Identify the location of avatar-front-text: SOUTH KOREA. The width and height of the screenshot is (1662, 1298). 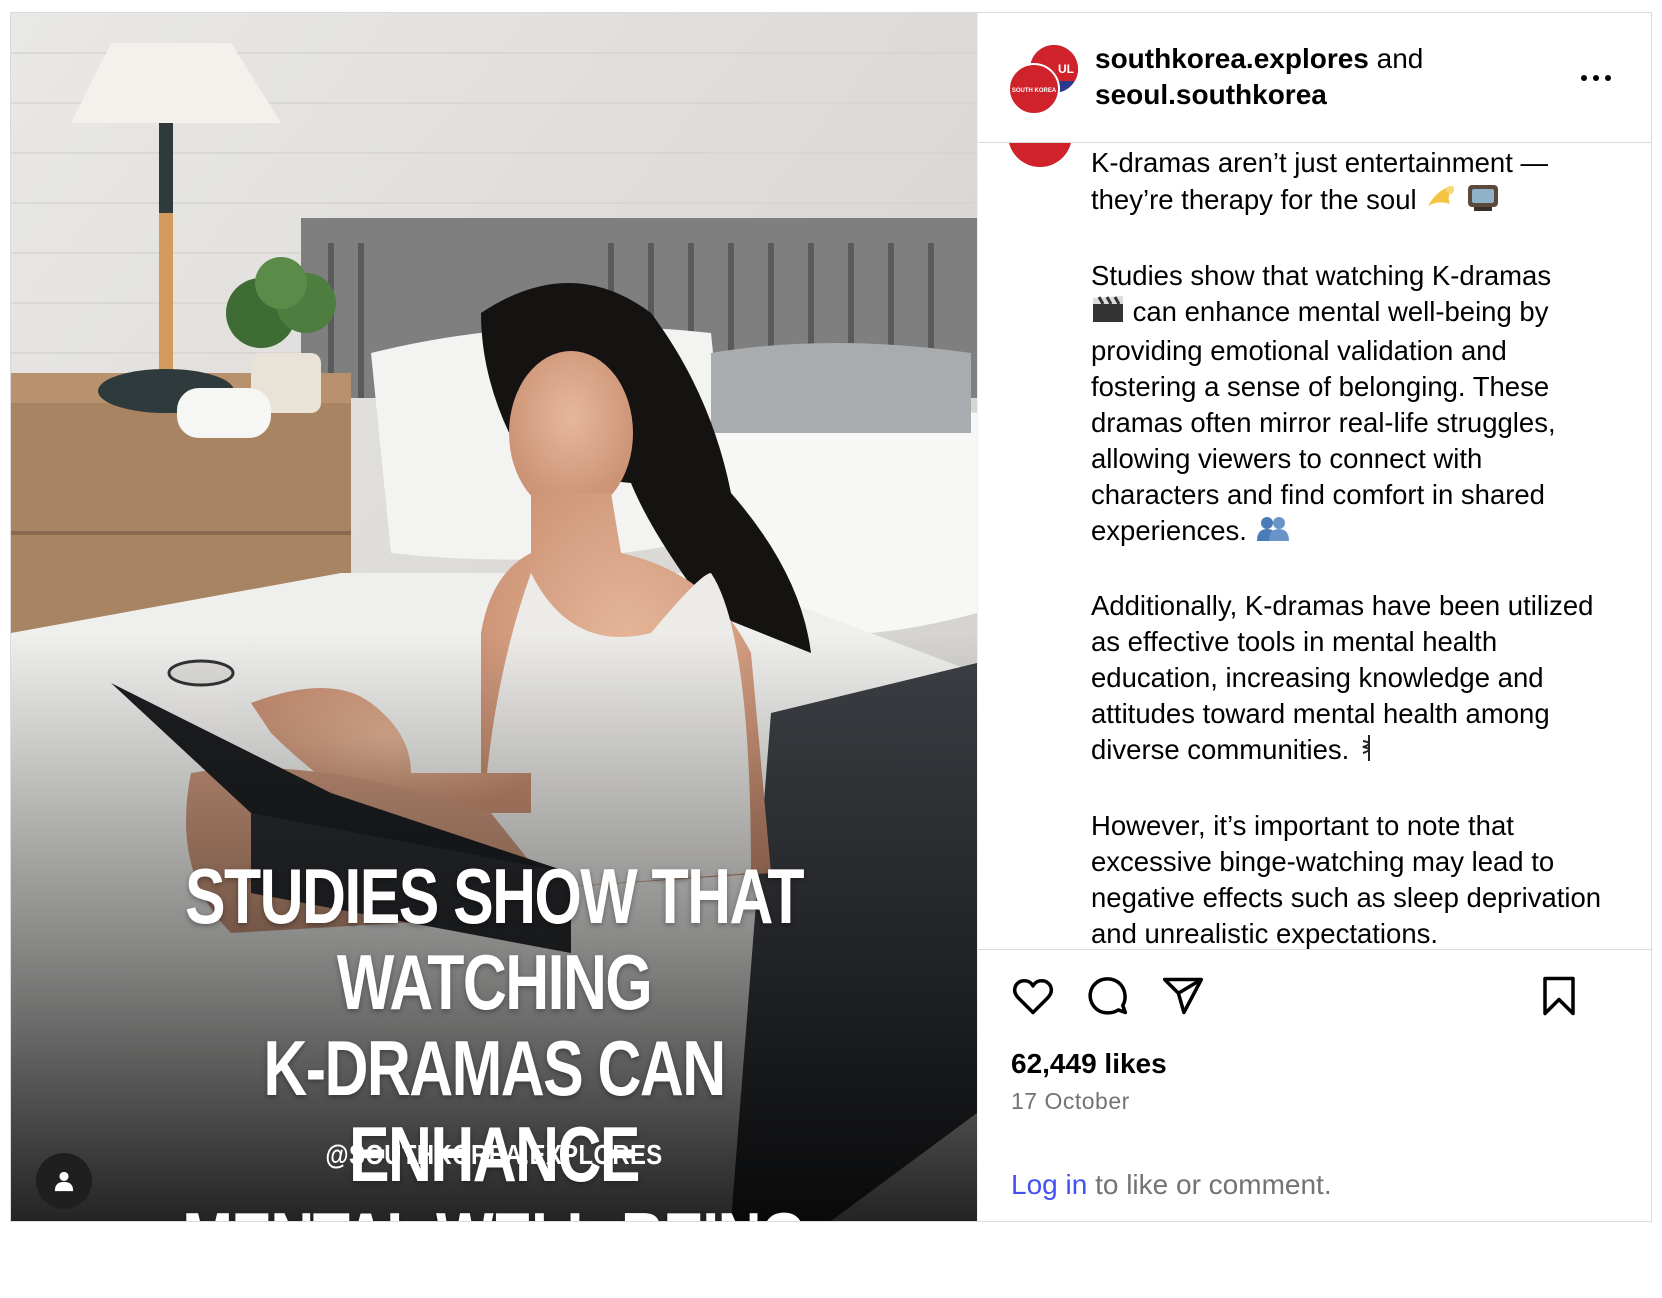
(1034, 91).